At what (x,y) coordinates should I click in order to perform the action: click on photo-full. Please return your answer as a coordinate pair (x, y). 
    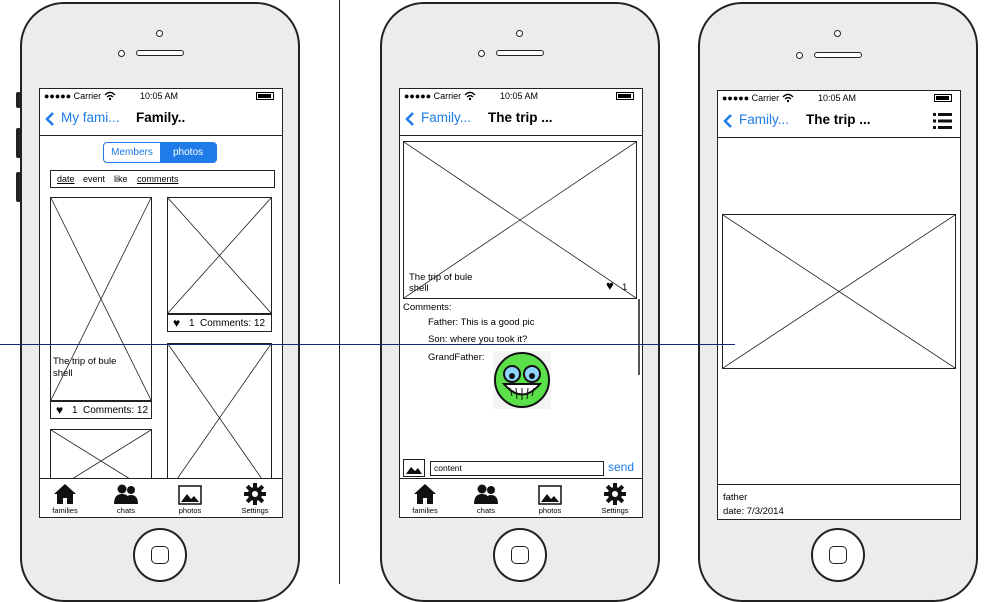
    Looking at the image, I should click on (839, 291).